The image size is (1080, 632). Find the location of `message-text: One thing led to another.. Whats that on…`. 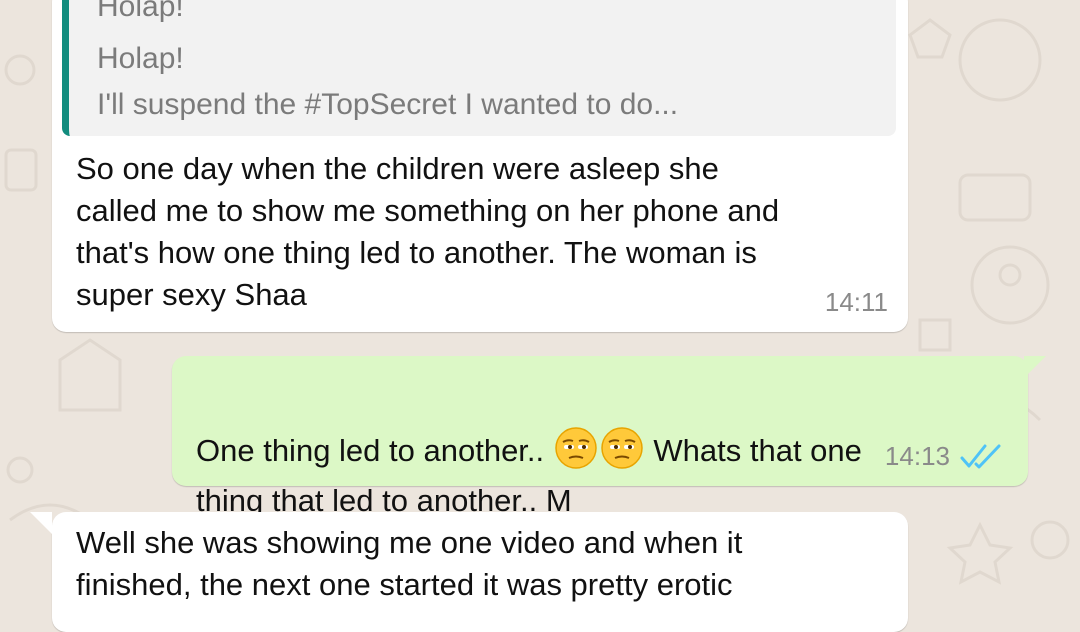

message-text: One thing led to another.. Whats that on… is located at coordinates (529, 451).